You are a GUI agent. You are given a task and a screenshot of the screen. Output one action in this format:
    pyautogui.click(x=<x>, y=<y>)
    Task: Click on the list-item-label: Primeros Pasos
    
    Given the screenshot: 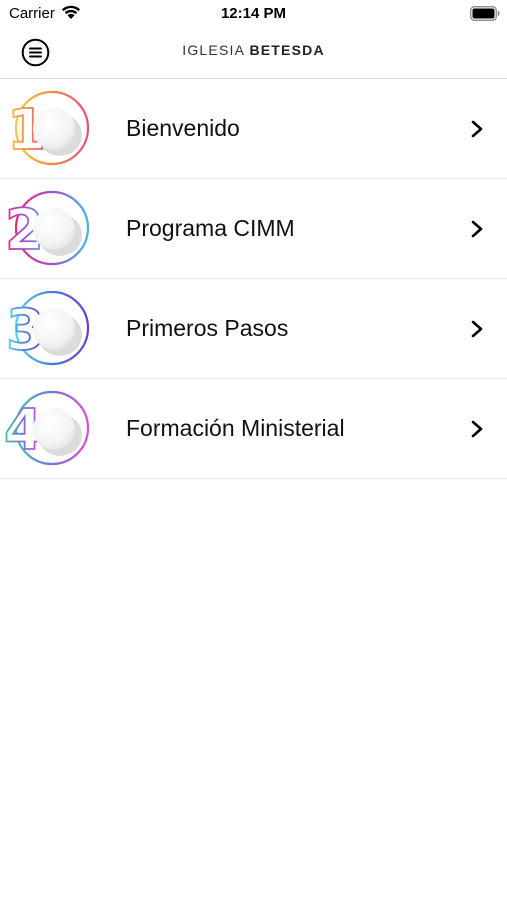 What is the action you would take?
    pyautogui.click(x=207, y=328)
    